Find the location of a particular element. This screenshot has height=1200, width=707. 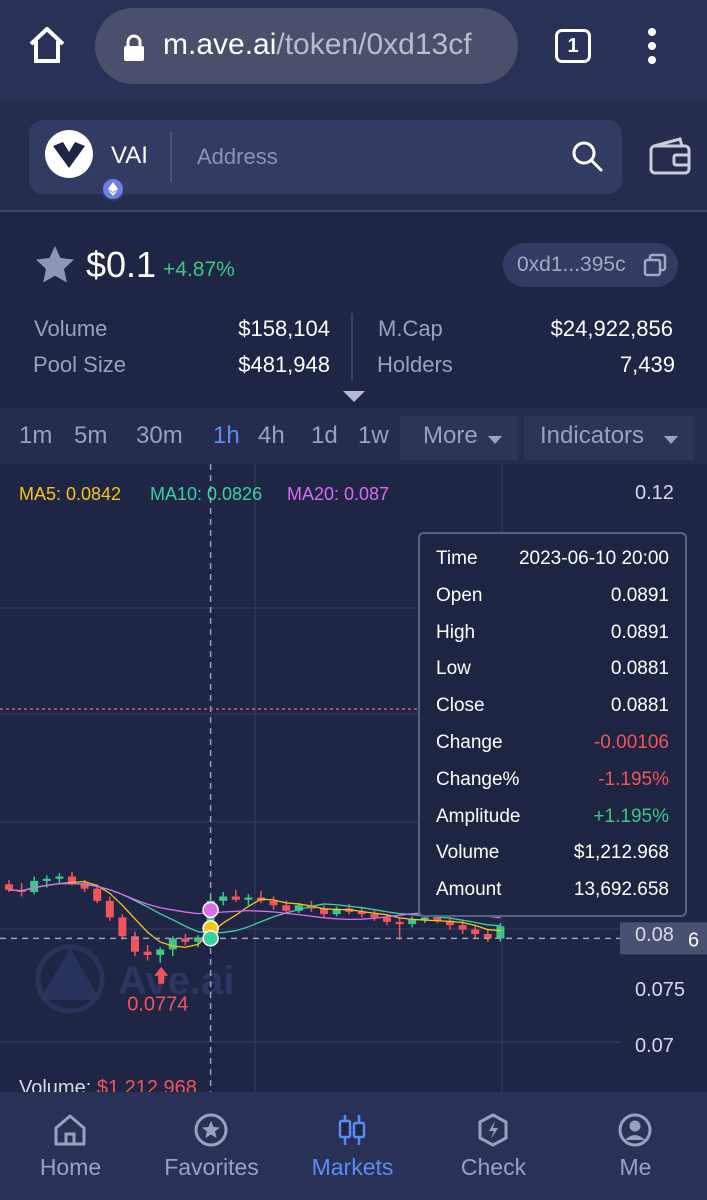

tooltip-value: +1.195% is located at coordinates (631, 816).